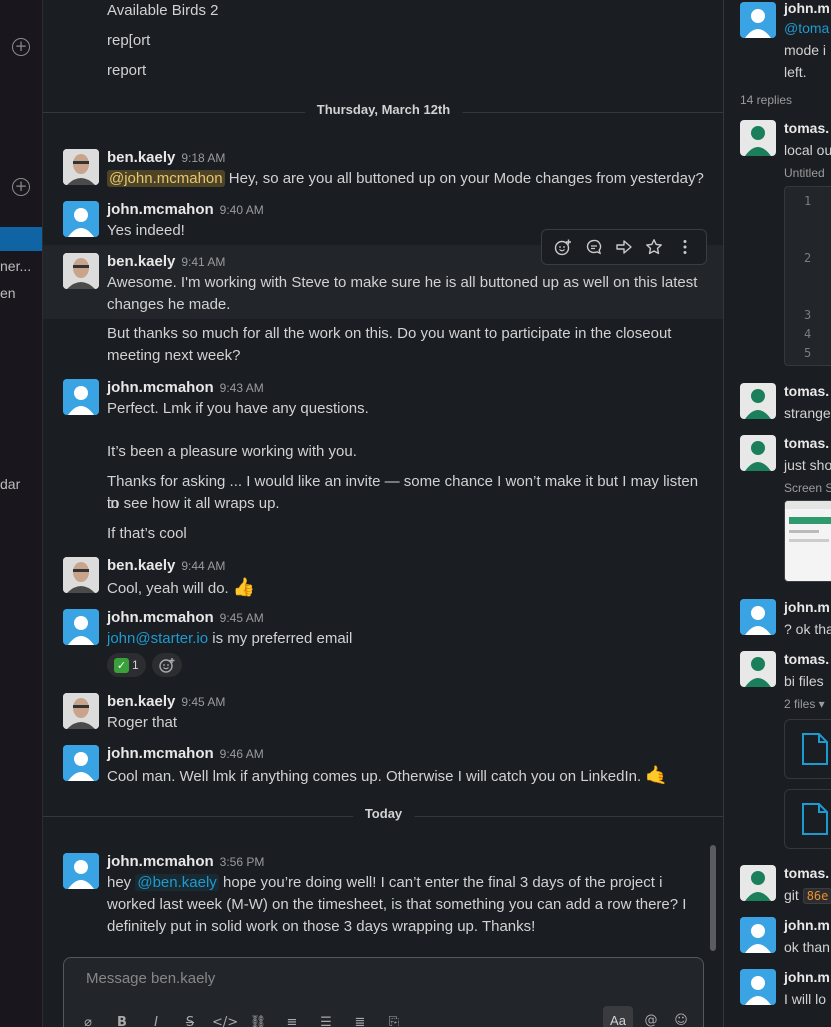 The height and width of the screenshot is (1027, 831). I want to click on message-sender: ben.kaely 9:18 AM, so click(166, 157).